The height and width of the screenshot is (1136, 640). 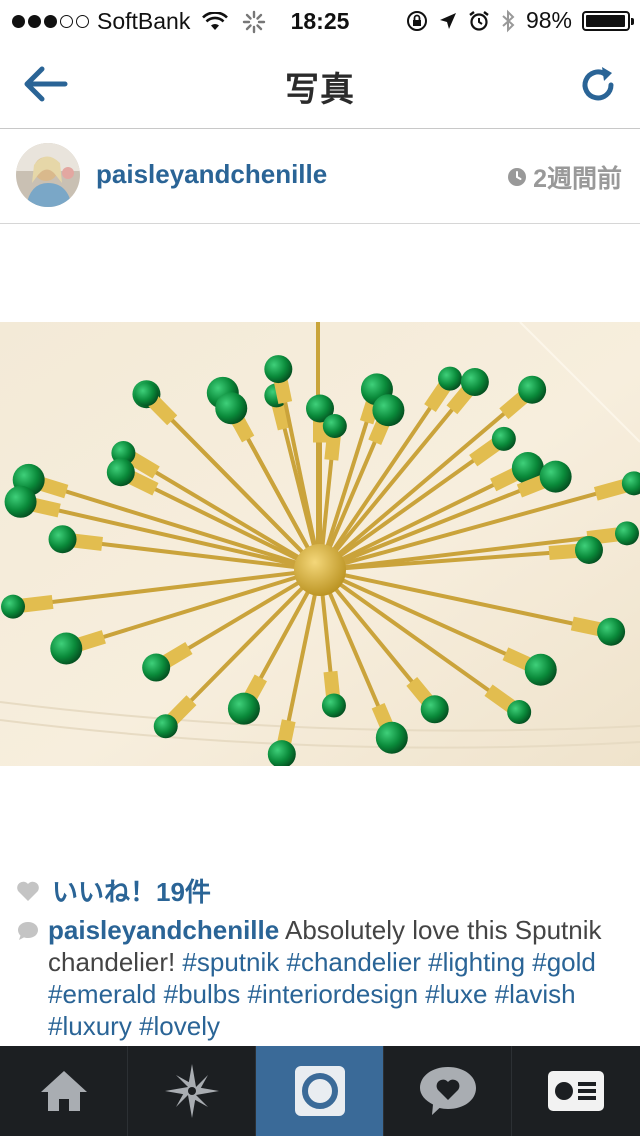 I want to click on battery-icon, so click(x=608, y=20).